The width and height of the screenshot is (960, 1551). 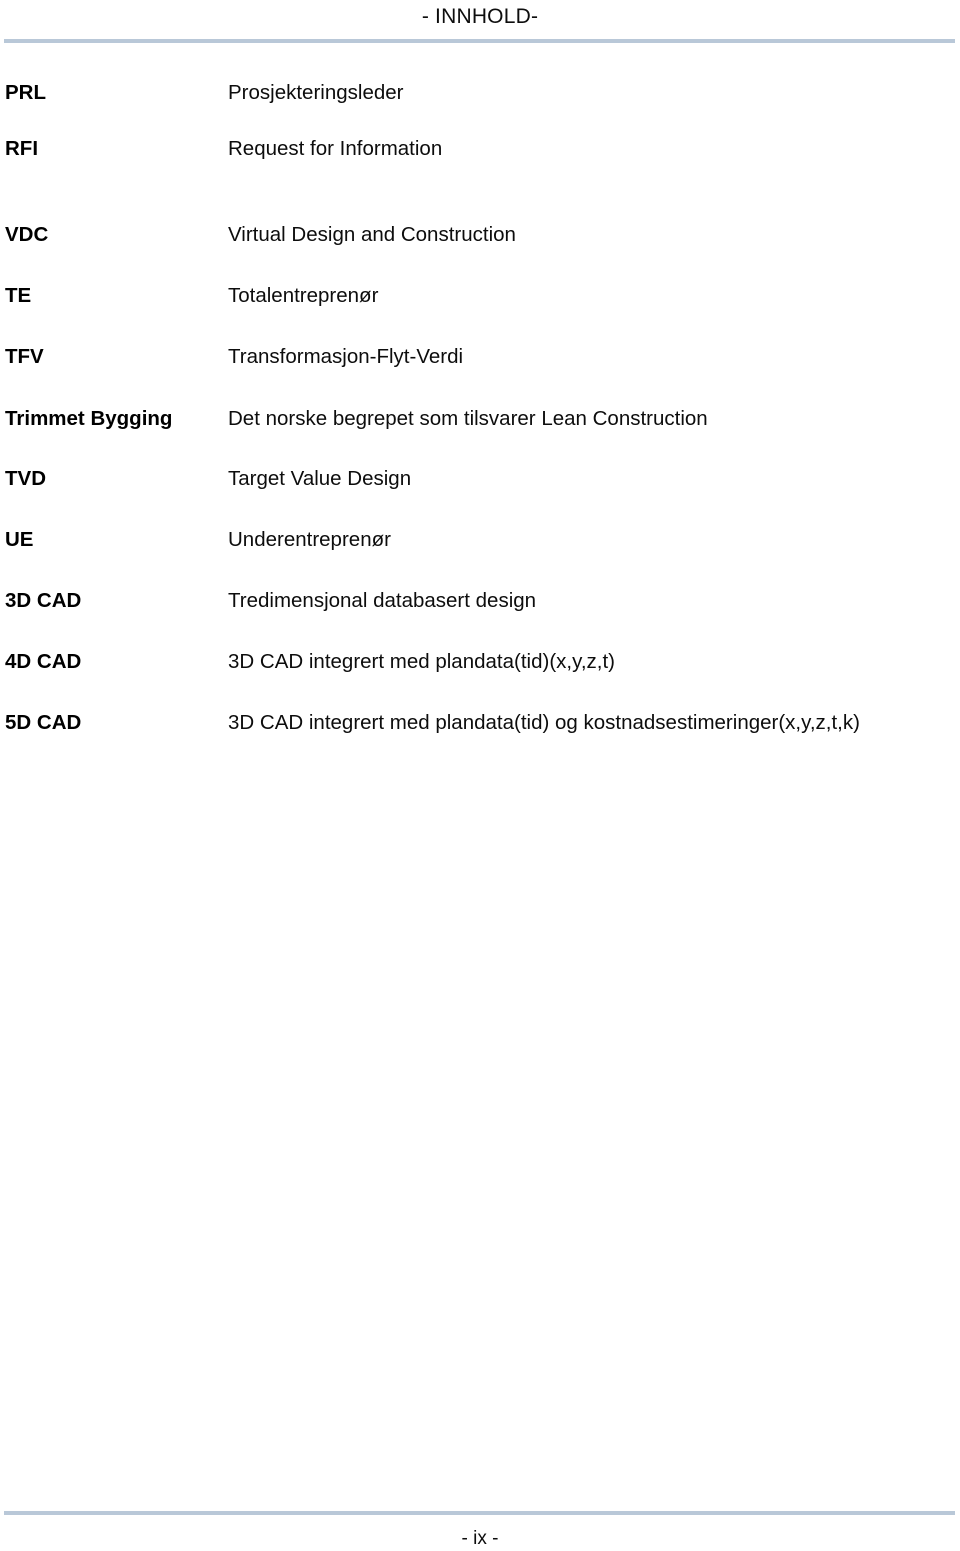 I want to click on glossary-definition: Virtual Design and Construction, so click(x=372, y=234).